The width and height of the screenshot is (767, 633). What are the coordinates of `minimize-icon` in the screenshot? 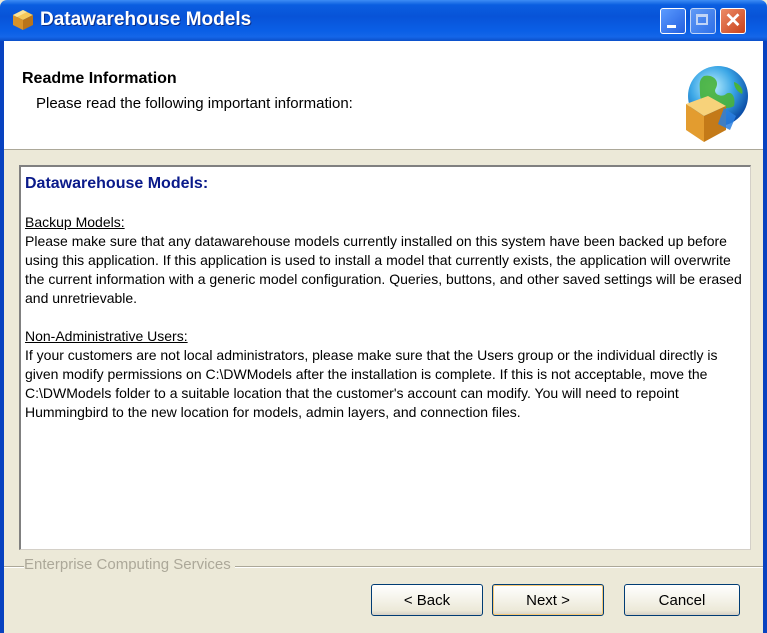 It's located at (673, 21).